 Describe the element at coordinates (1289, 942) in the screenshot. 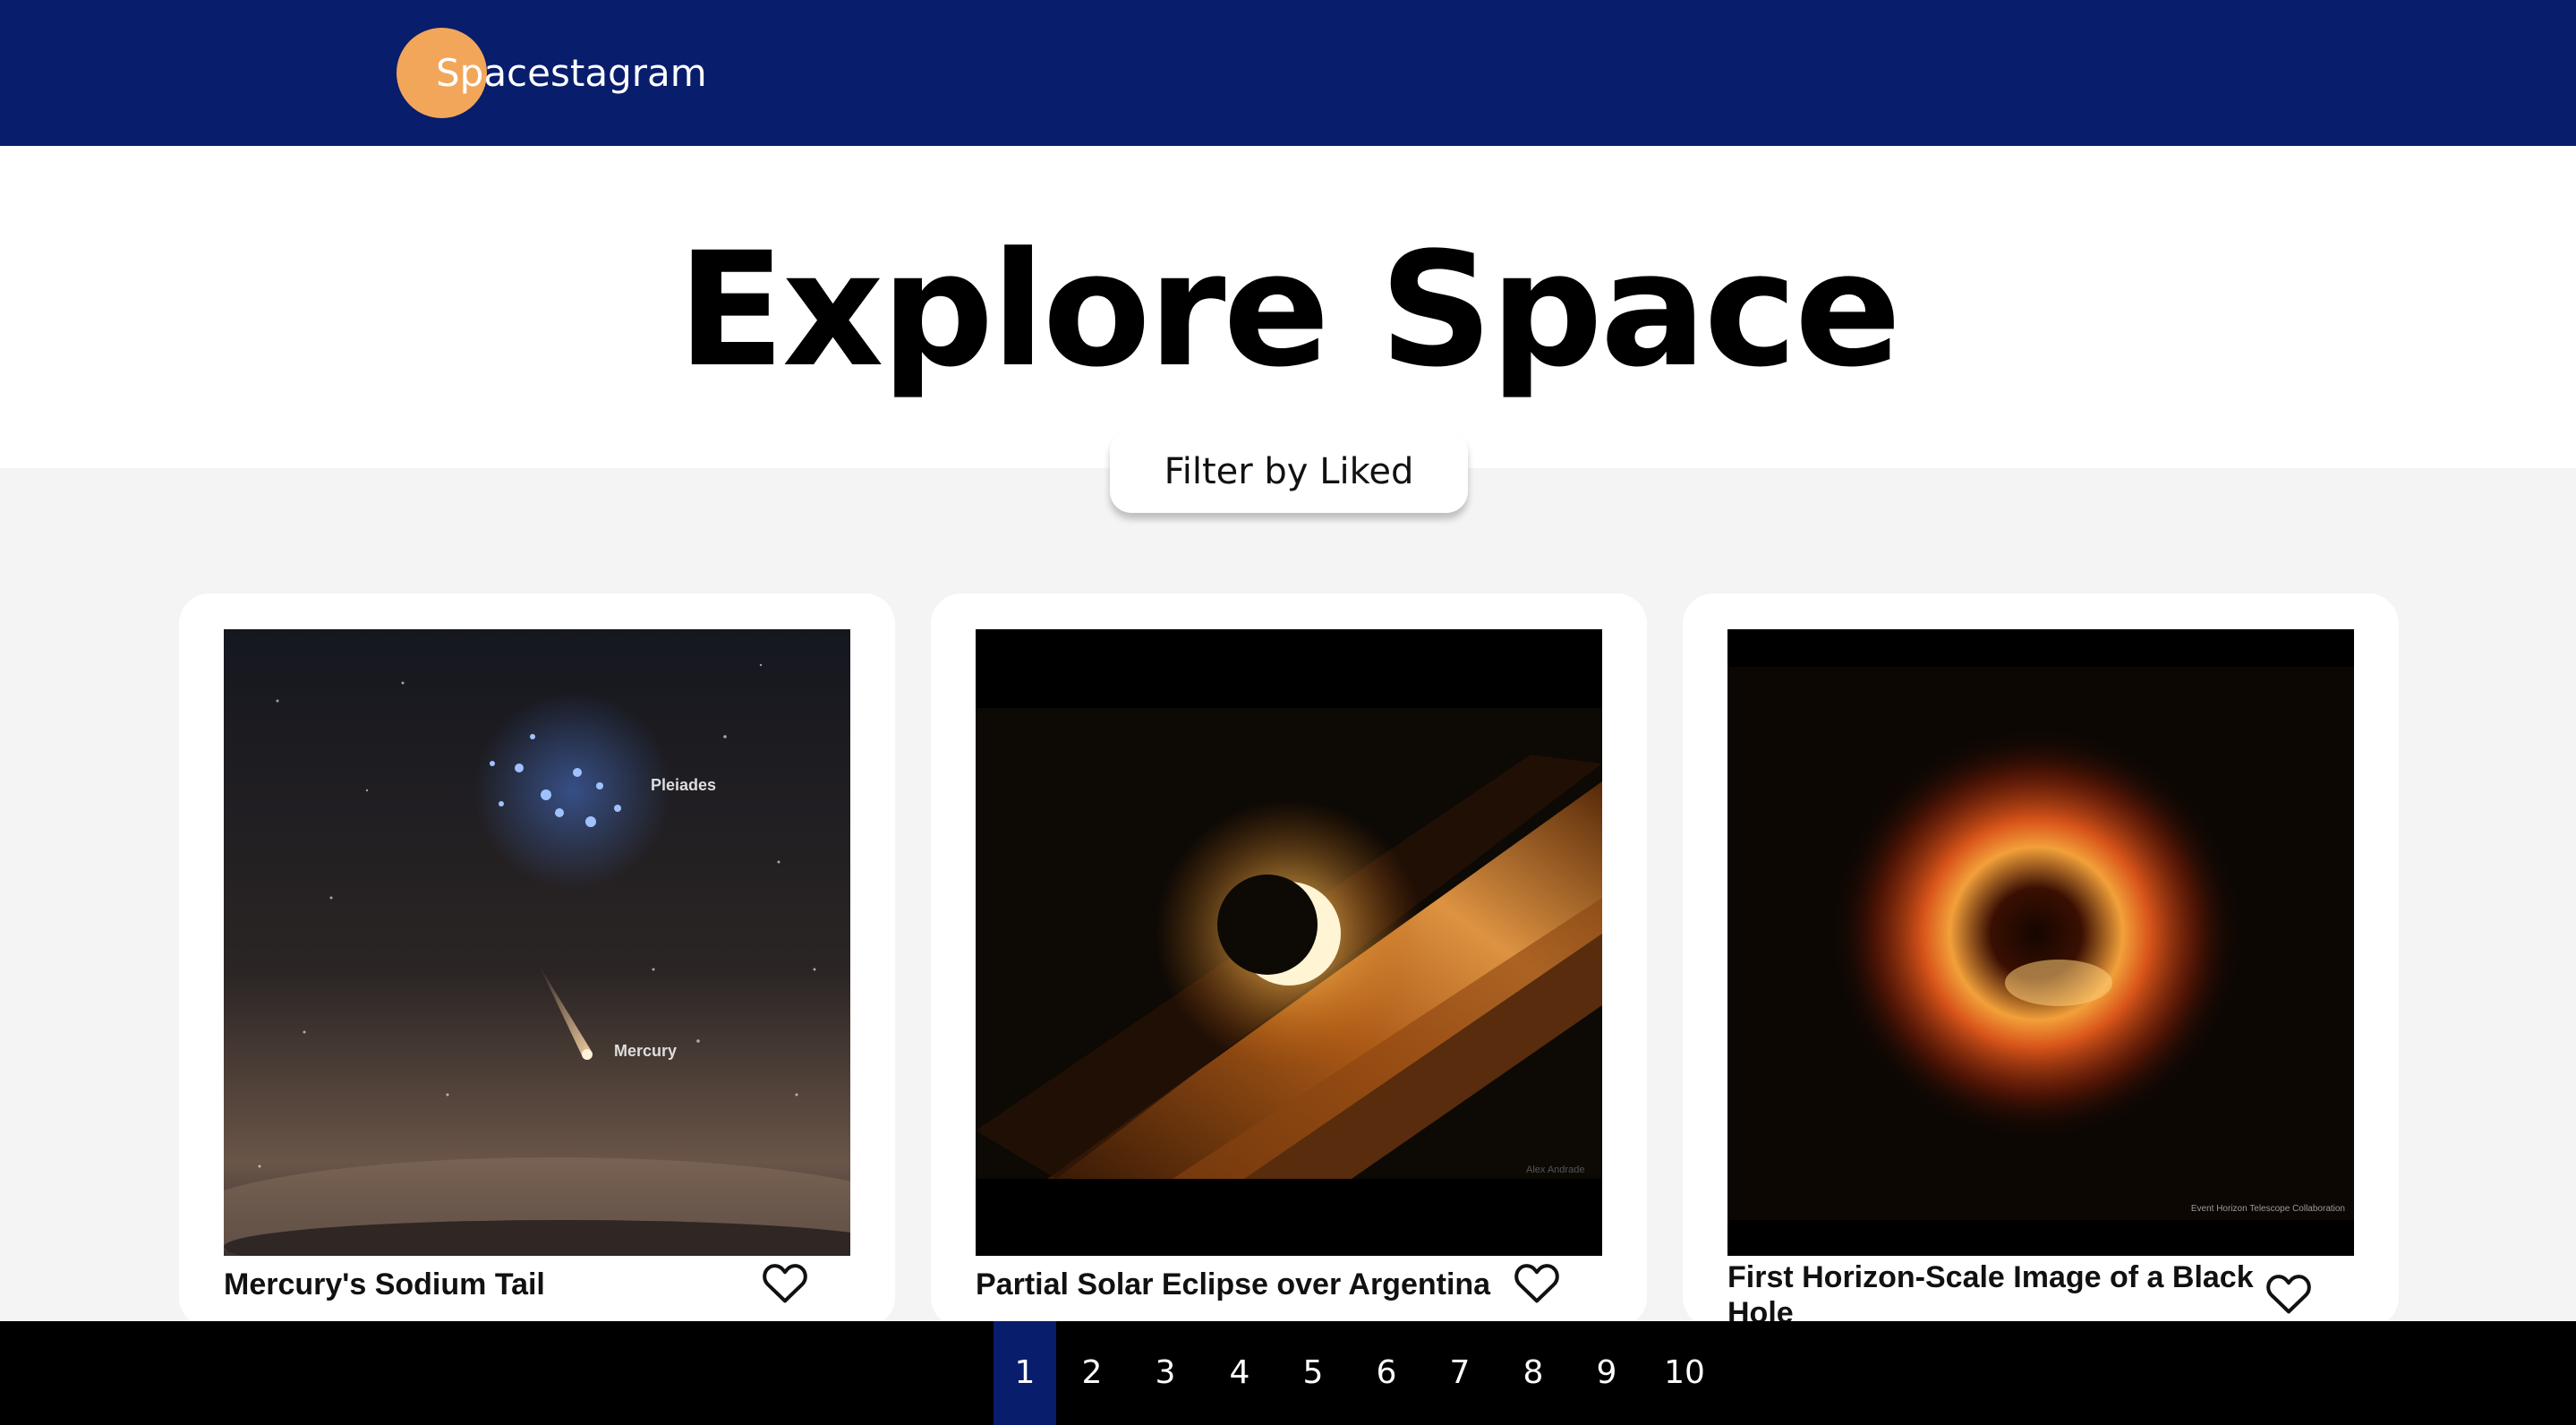

I see `post-image-2: Alex Andrade` at that location.